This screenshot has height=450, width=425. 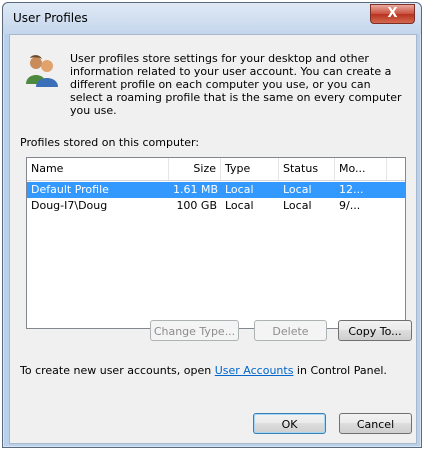 I want to click on footer-prefix: To create new user accounts, open, so click(x=117, y=370).